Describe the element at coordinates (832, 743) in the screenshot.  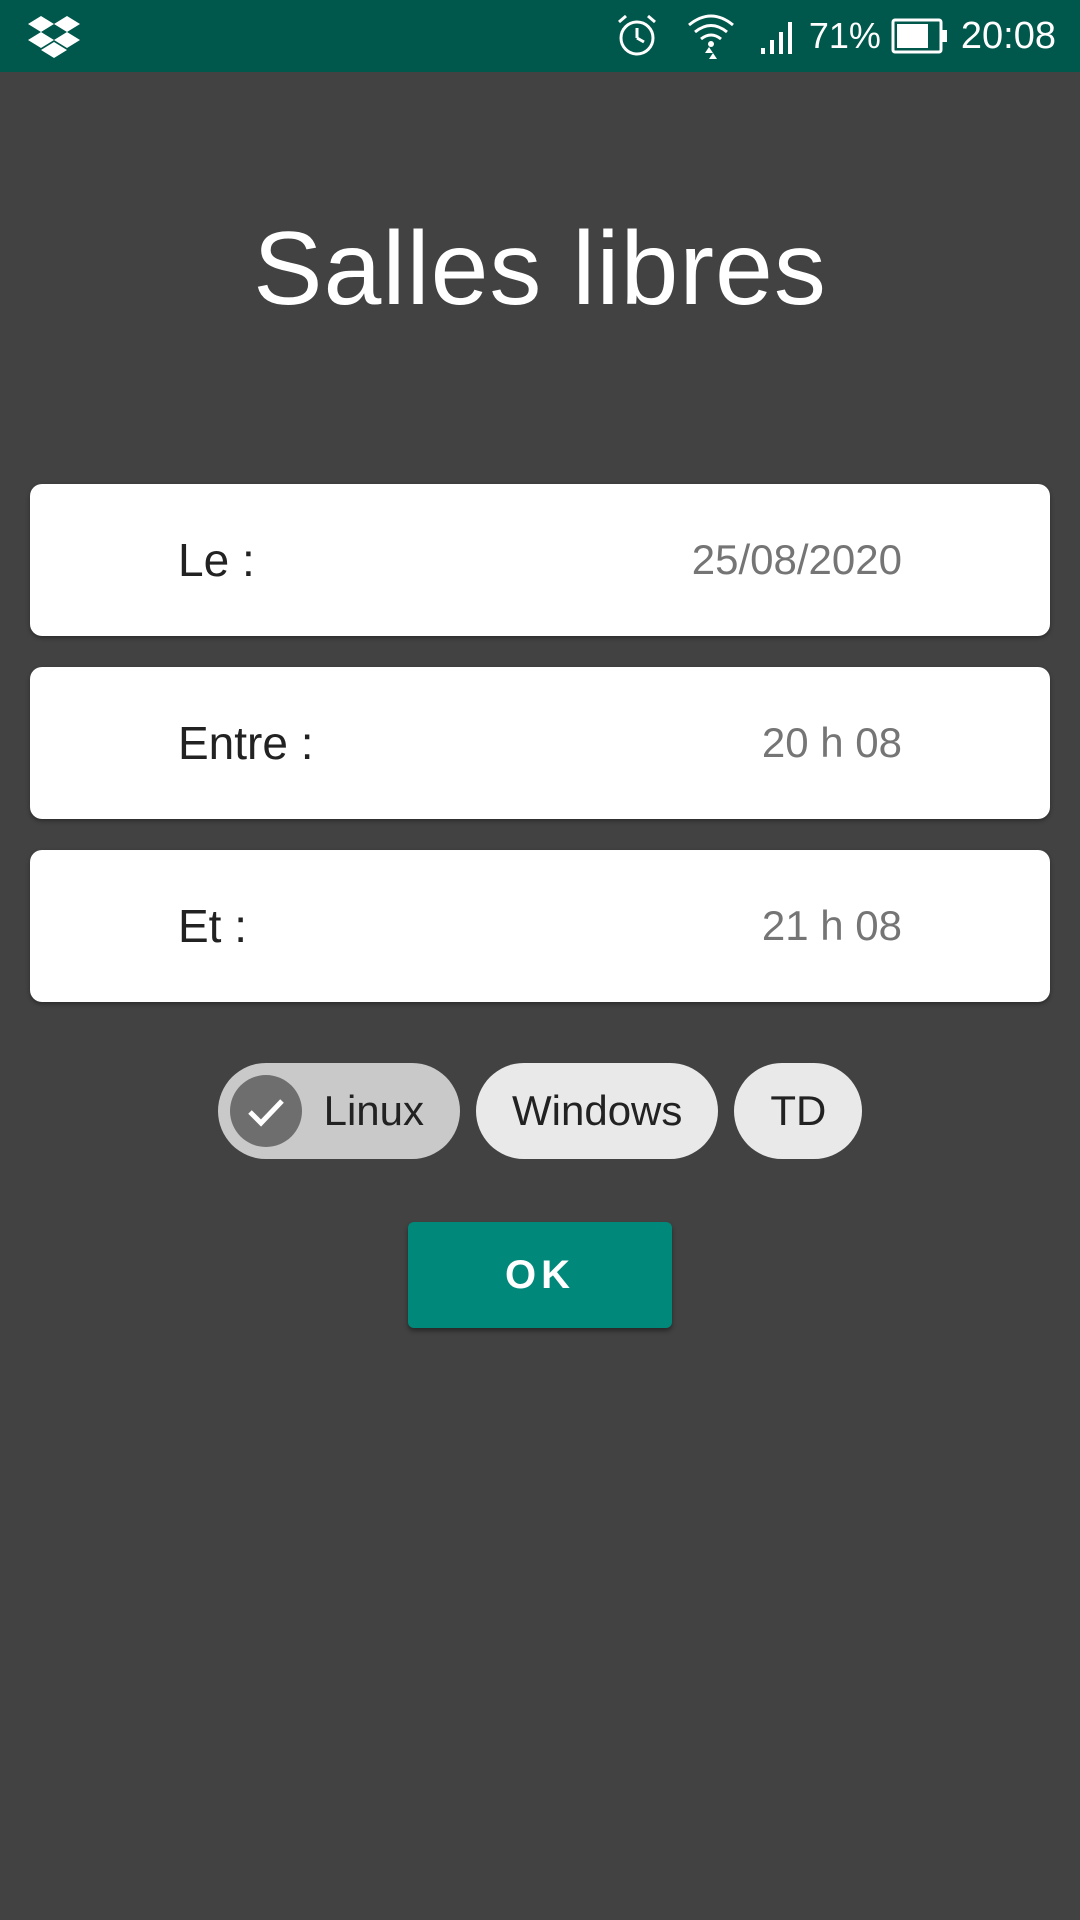
I see `start-time-value: 20 h 08` at that location.